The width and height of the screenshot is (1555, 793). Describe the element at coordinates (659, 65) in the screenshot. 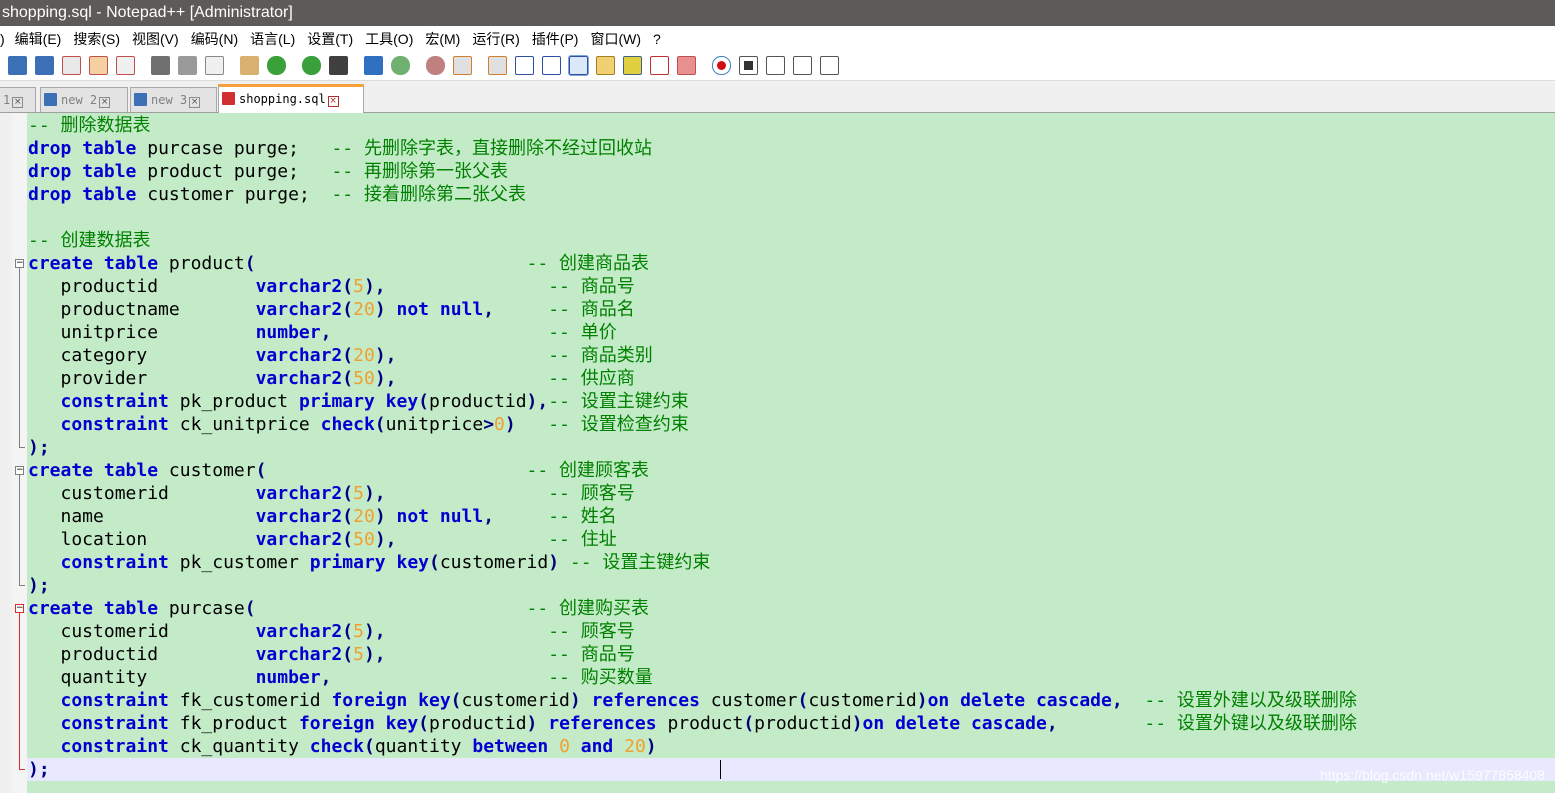

I see `folder-workspace-icon` at that location.